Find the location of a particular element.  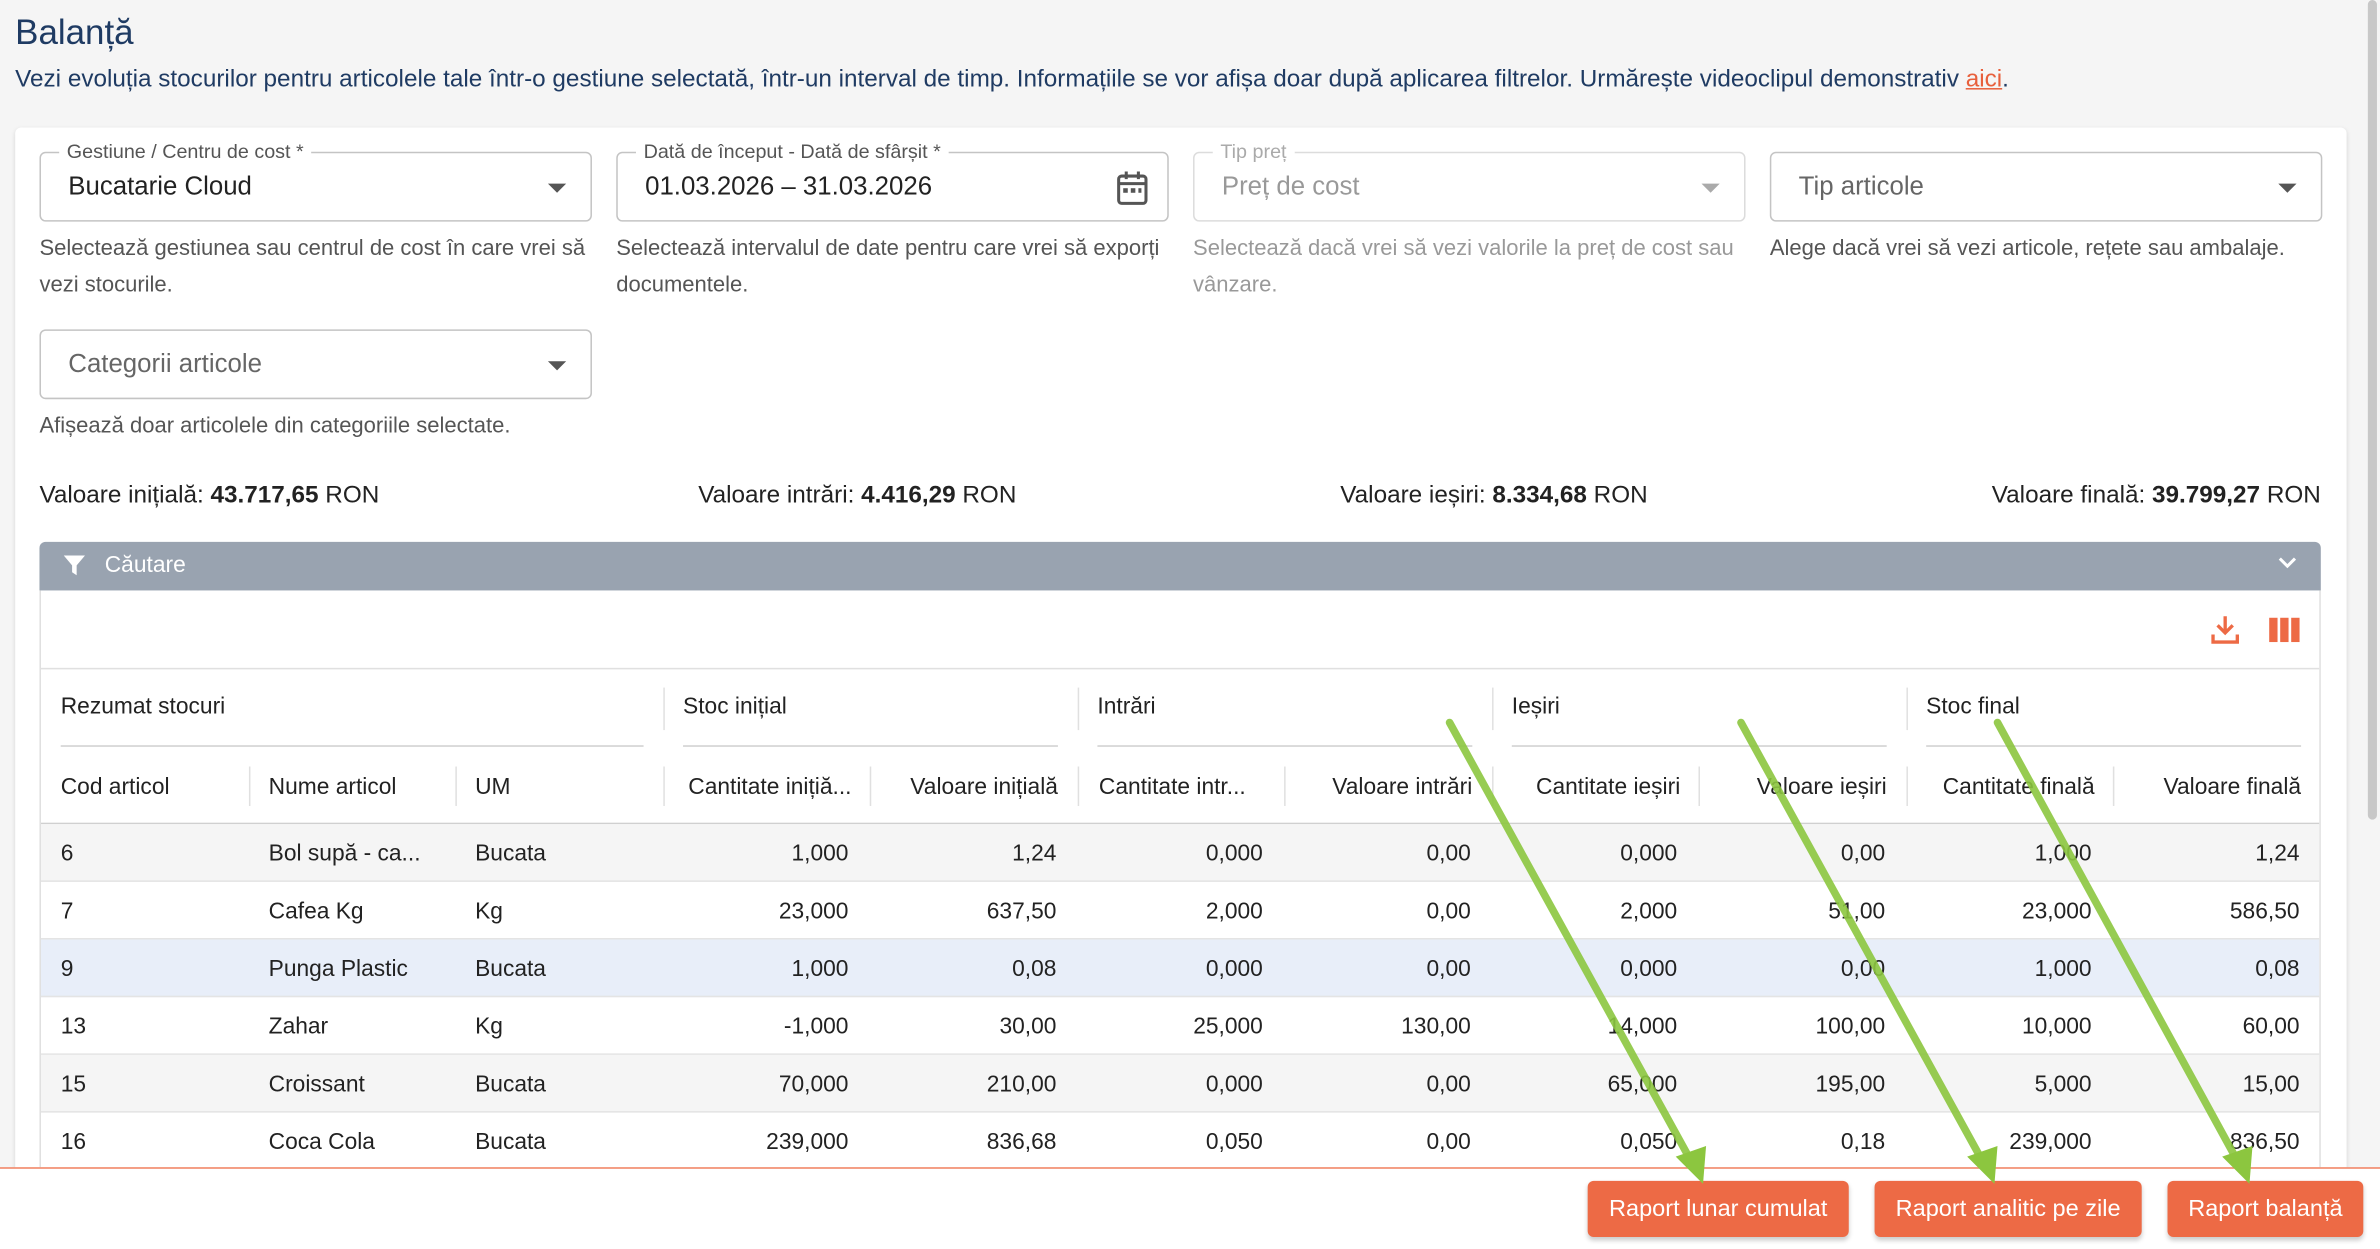

tip-pret-select: Tip preț Preț de cost is located at coordinates (1469, 180).